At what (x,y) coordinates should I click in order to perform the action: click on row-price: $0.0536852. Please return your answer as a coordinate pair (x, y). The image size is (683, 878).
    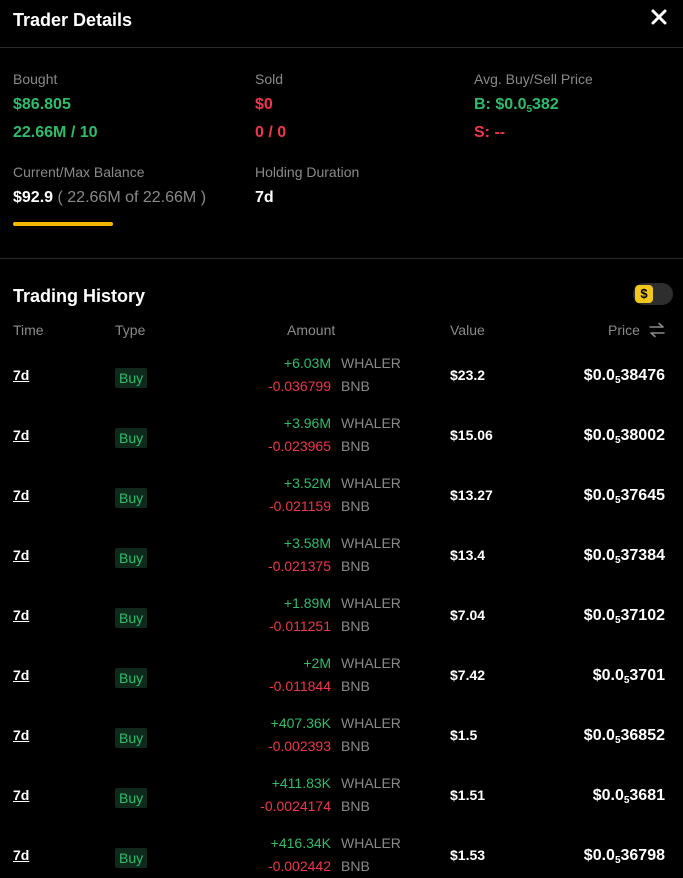
    Looking at the image, I should click on (624, 736).